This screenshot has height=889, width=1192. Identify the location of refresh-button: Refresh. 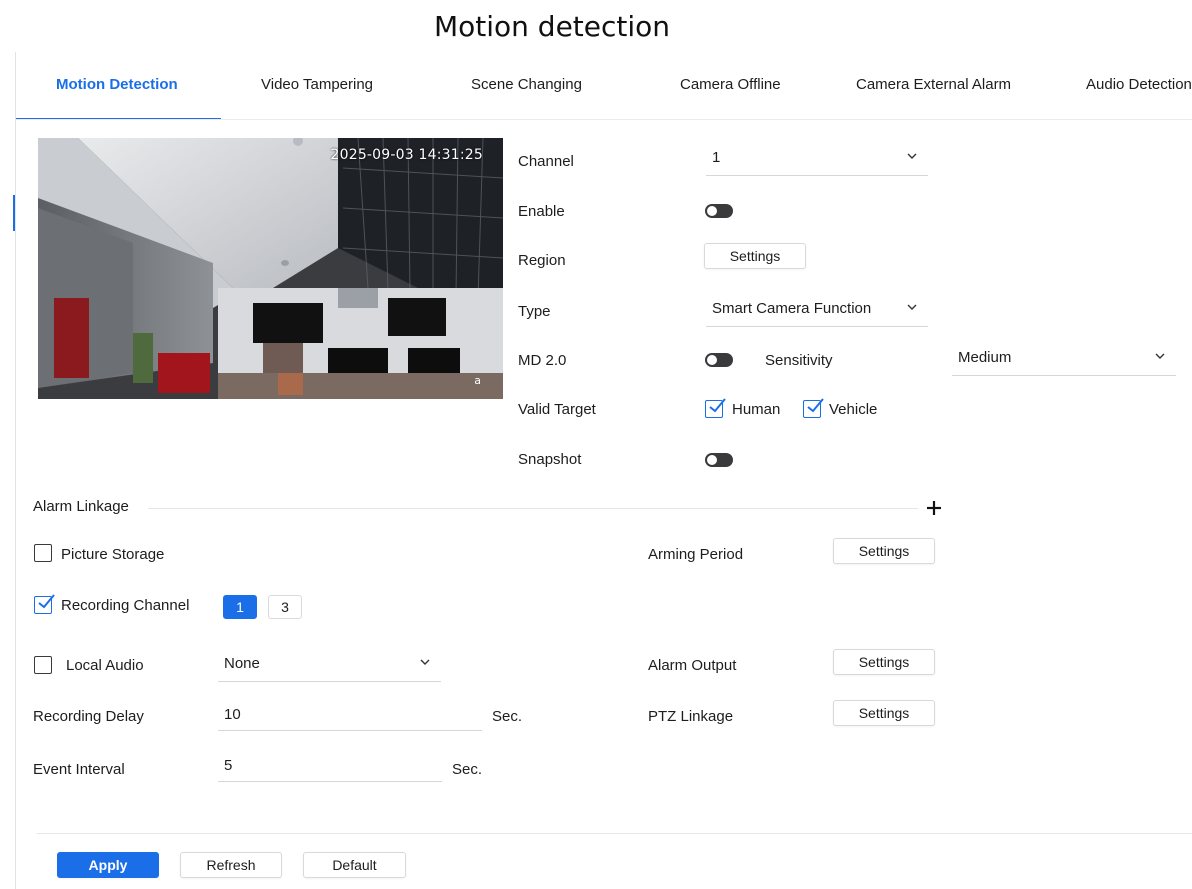
(231, 865).